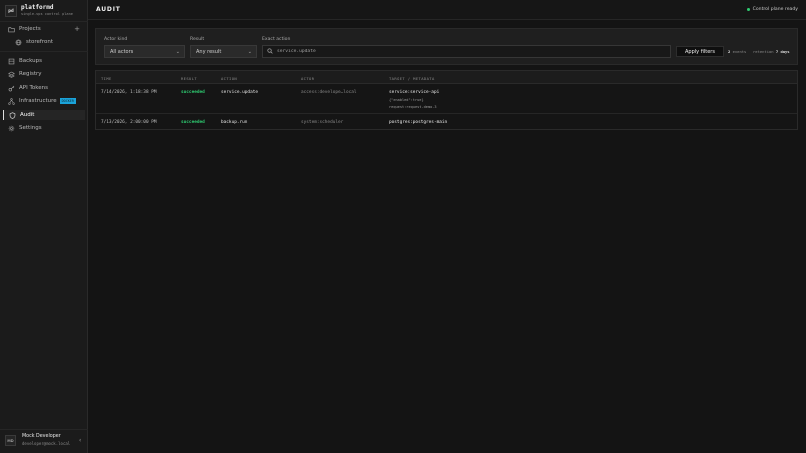 The width and height of the screenshot is (806, 453). I want to click on sidebar-item-storefront: storefront, so click(47, 42).